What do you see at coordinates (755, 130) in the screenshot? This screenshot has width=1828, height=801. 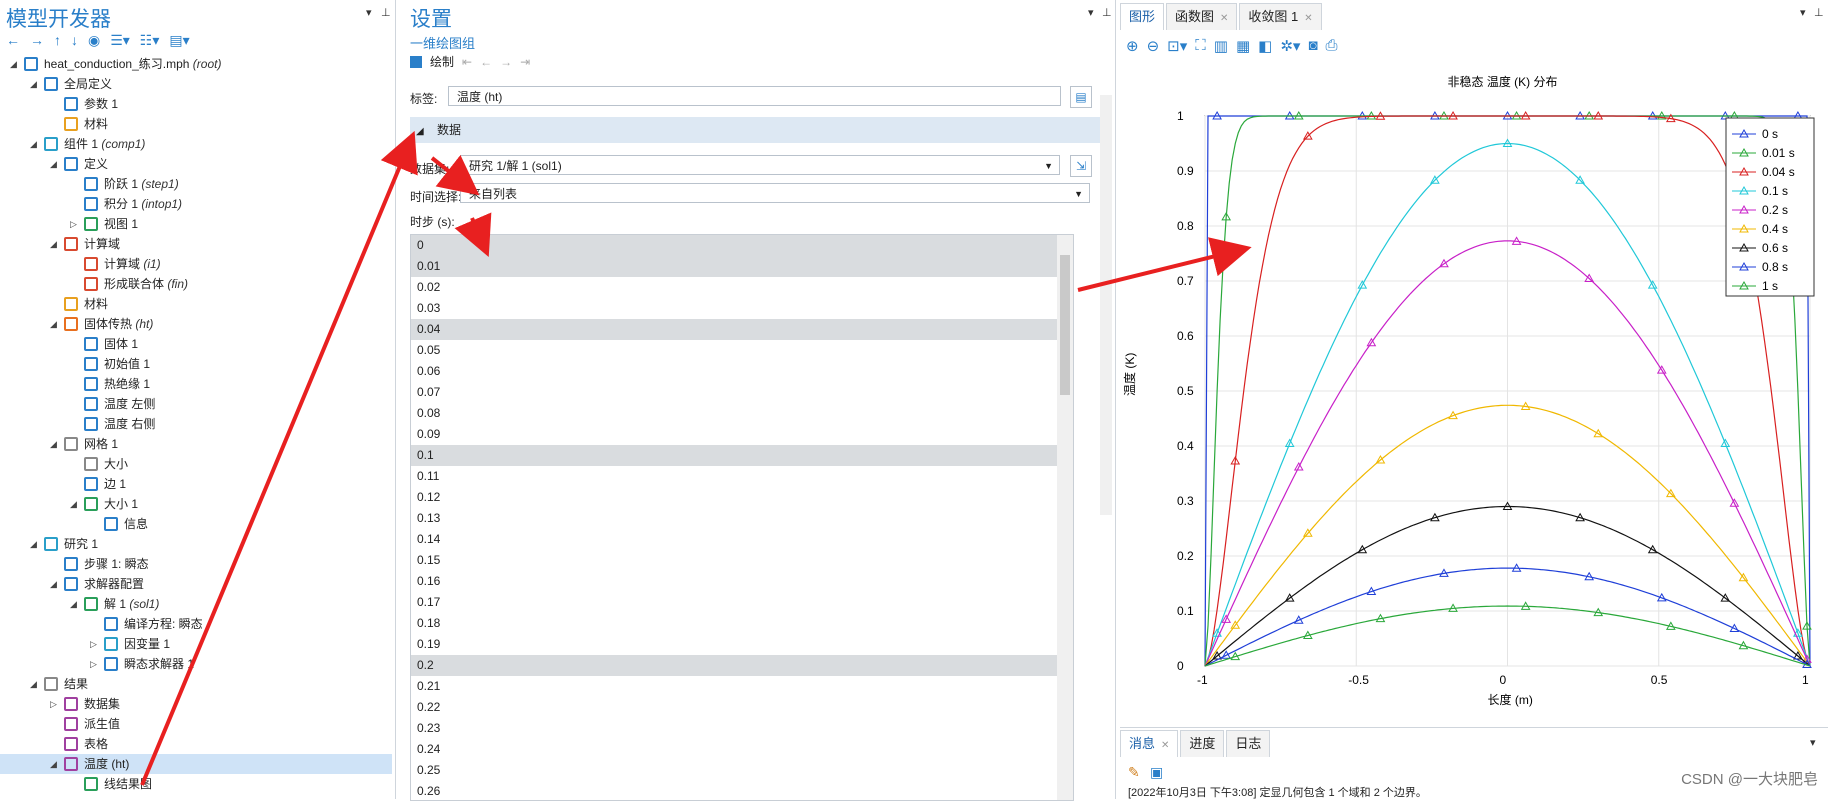 I see `data-section-header: ◢ 数据` at bounding box center [755, 130].